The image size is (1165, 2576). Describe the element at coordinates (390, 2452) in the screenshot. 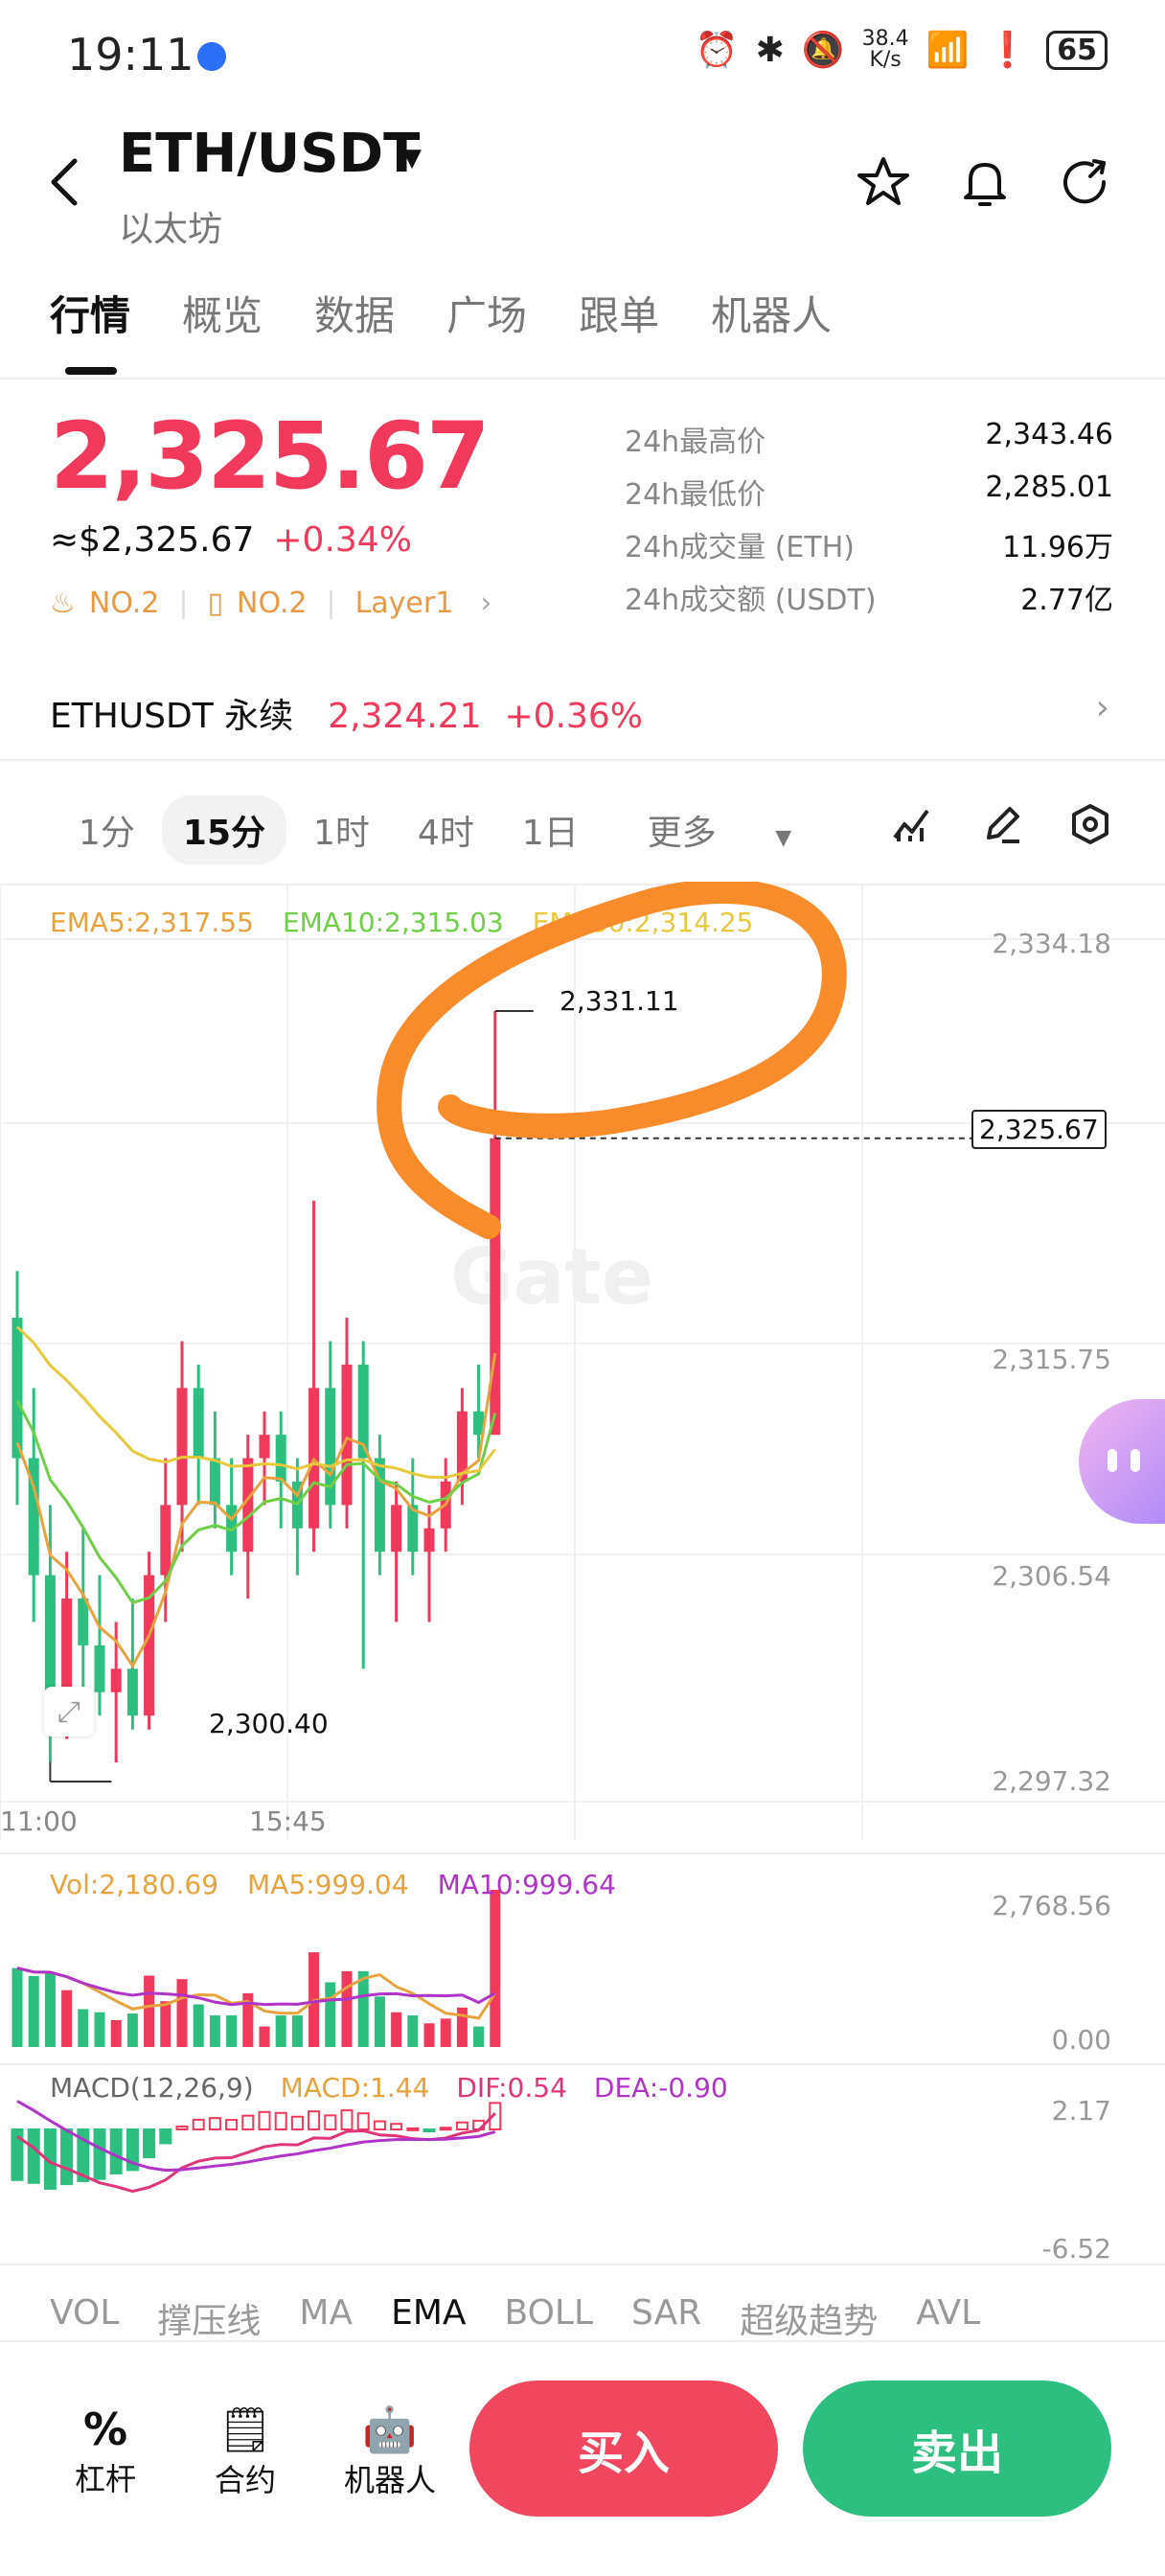

I see `robot-button: 🤖 机器人` at that location.